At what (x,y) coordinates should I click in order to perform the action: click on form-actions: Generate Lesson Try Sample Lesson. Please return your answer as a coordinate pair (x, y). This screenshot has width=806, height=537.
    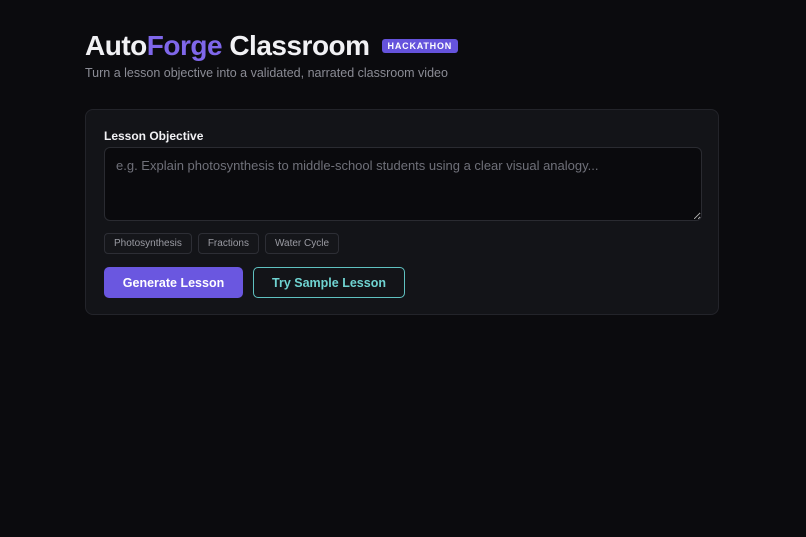
    Looking at the image, I should click on (254, 282).